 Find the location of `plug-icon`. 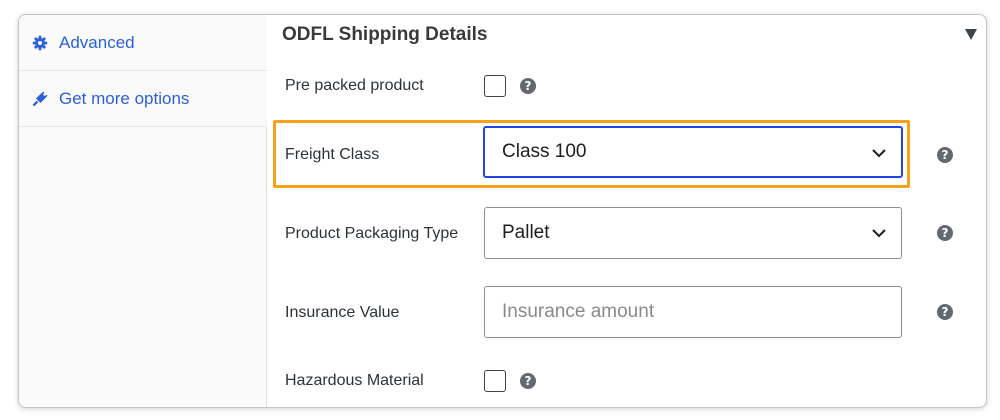

plug-icon is located at coordinates (40, 99).